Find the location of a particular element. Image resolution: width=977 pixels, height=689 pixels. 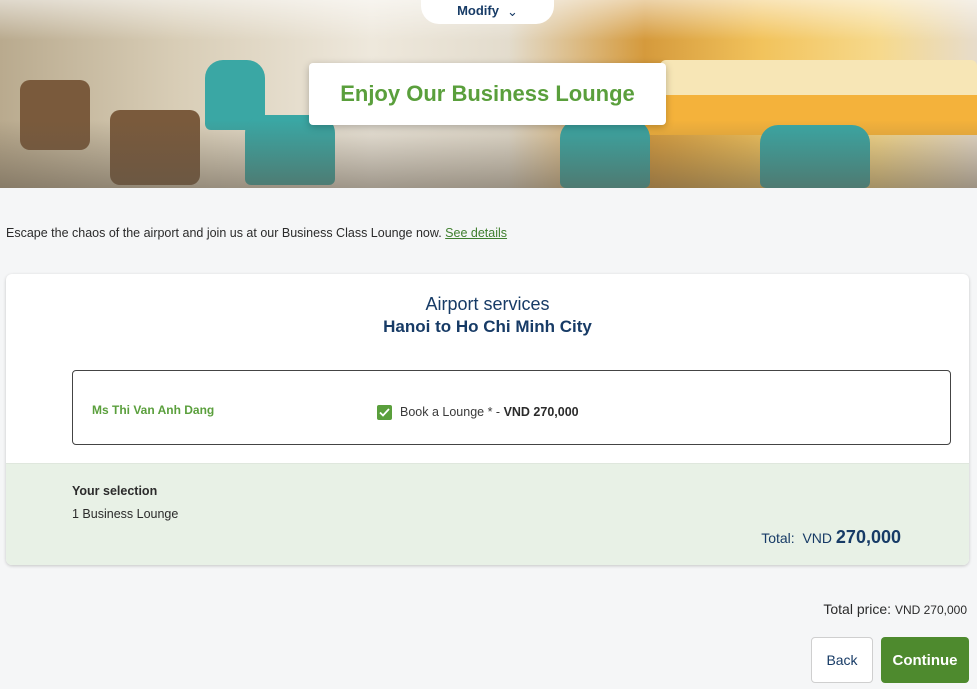

checkmark-icon is located at coordinates (384, 412).